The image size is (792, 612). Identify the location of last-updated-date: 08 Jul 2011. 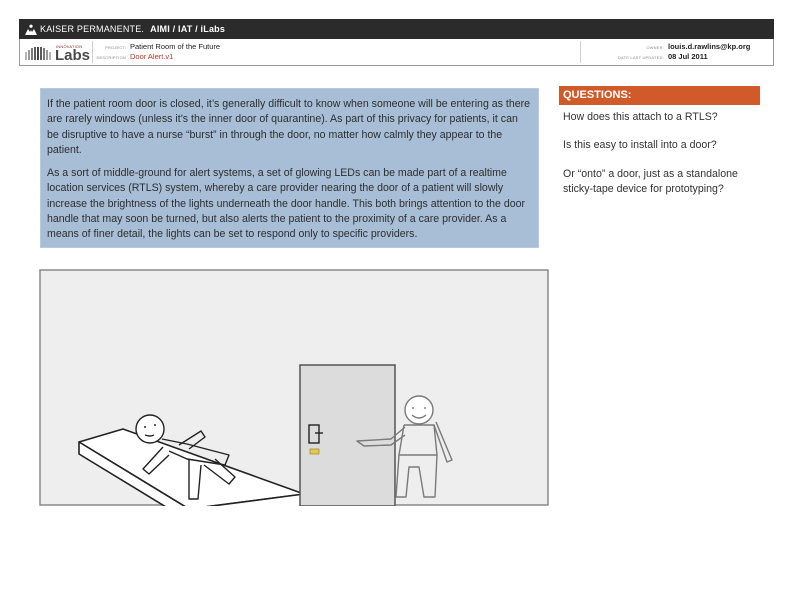
(688, 56).